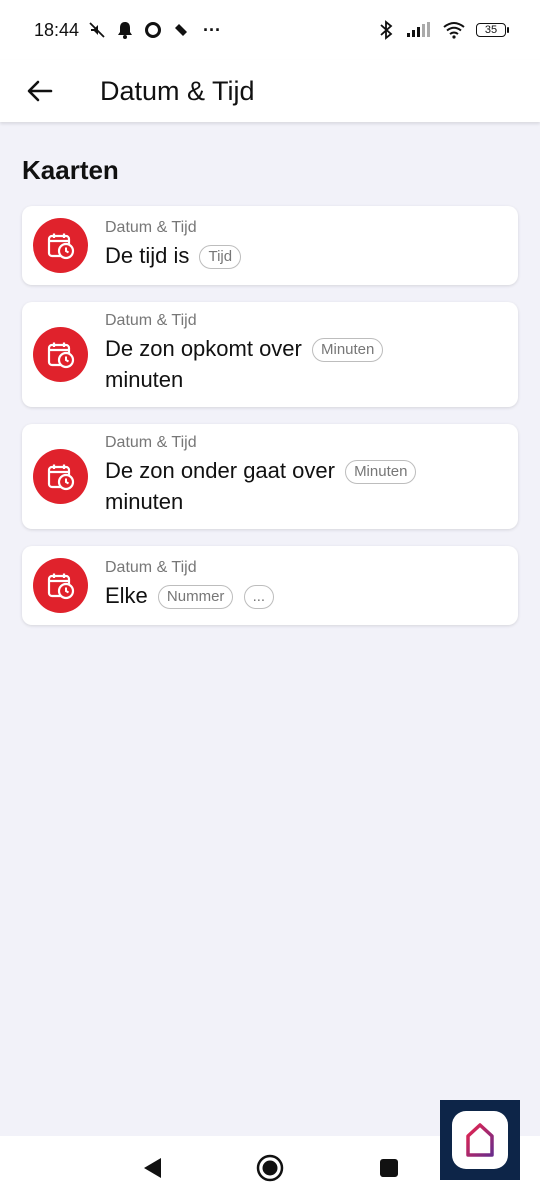 The width and height of the screenshot is (540, 1200). I want to click on mute-icon, so click(97, 30).